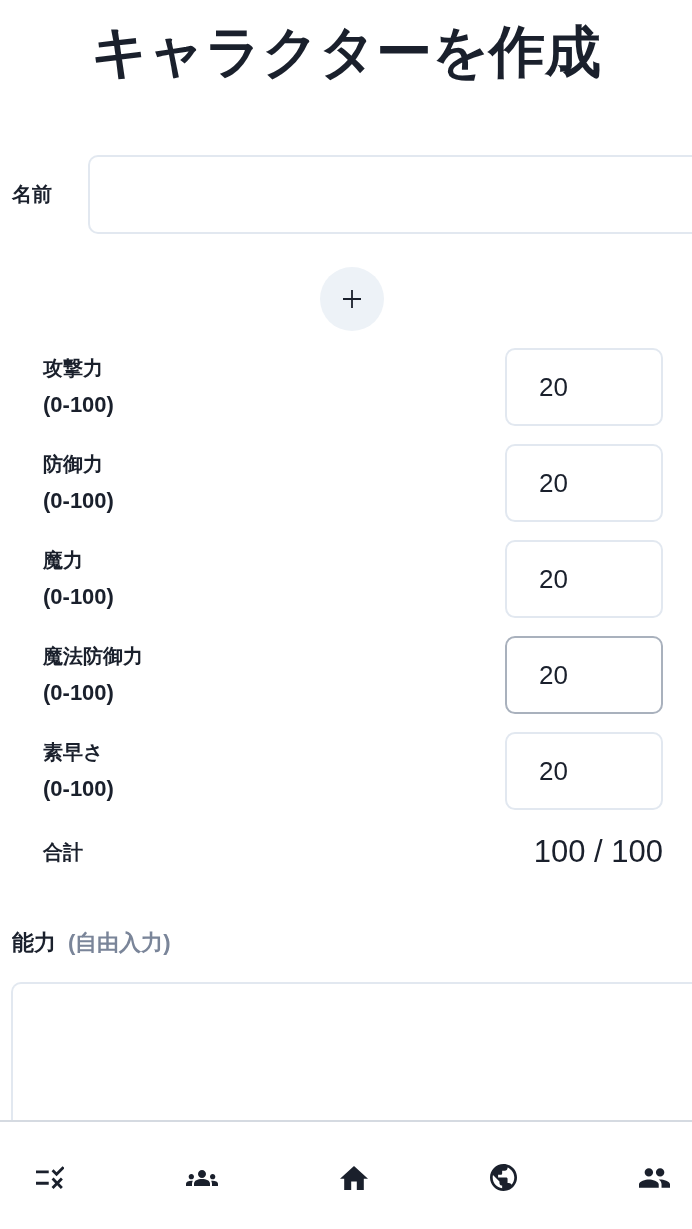 The image size is (692, 1229). What do you see at coordinates (503, 1177) in the screenshot?
I see `globe-icon` at bounding box center [503, 1177].